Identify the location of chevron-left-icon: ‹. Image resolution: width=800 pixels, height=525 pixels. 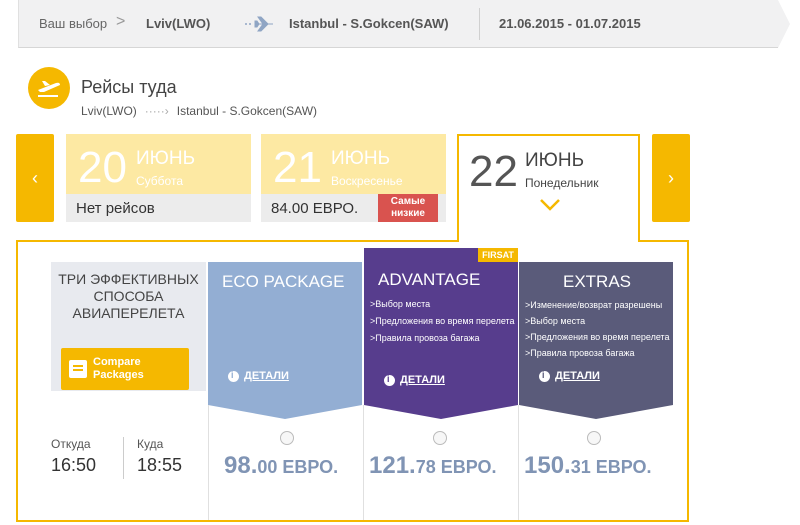
(35, 177).